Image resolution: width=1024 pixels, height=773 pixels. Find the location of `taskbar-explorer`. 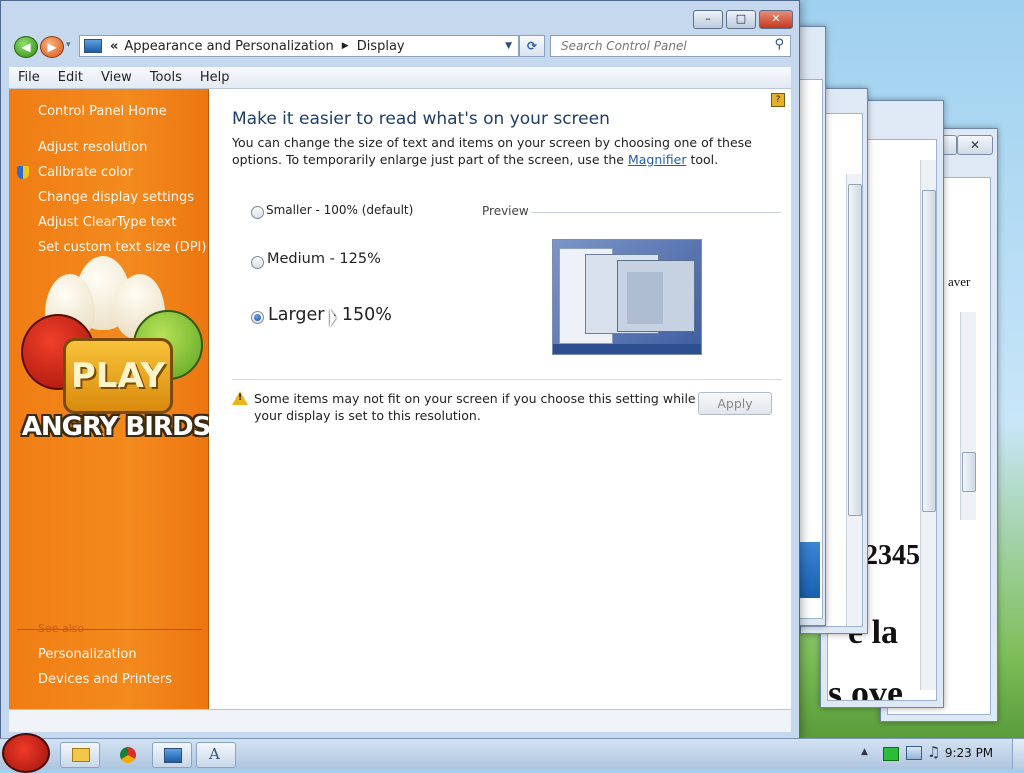

taskbar-explorer is located at coordinates (80, 755).